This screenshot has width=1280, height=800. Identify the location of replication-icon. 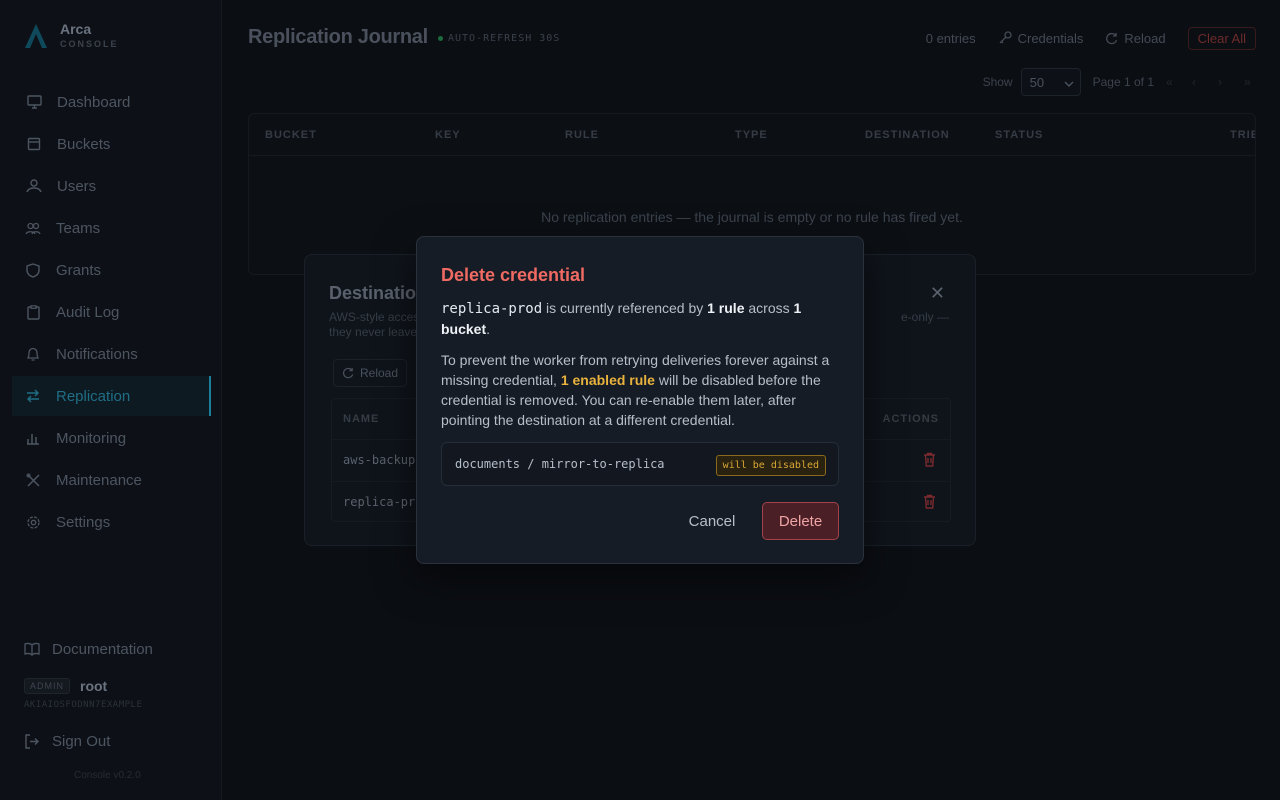
(33, 396).